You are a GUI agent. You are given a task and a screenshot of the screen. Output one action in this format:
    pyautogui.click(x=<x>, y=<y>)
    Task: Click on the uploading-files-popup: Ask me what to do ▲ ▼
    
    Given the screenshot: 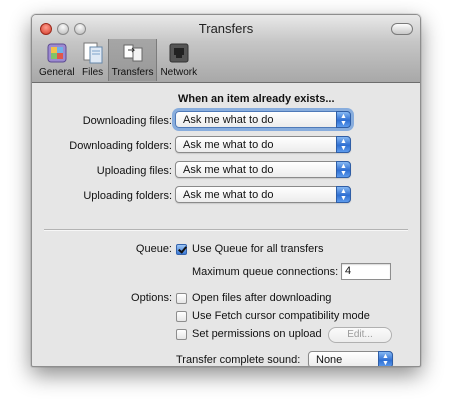 What is the action you would take?
    pyautogui.click(x=263, y=169)
    